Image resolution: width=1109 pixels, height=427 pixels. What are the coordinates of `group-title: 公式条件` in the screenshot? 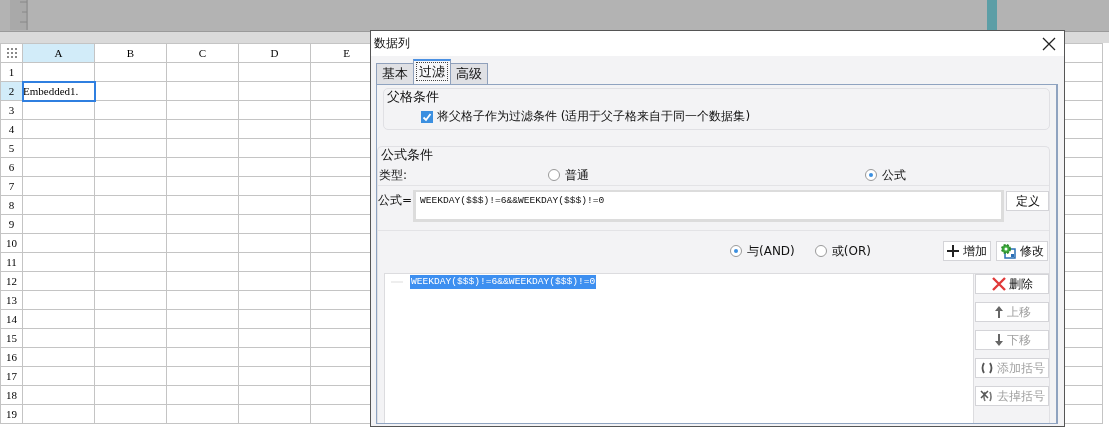 It's located at (407, 155).